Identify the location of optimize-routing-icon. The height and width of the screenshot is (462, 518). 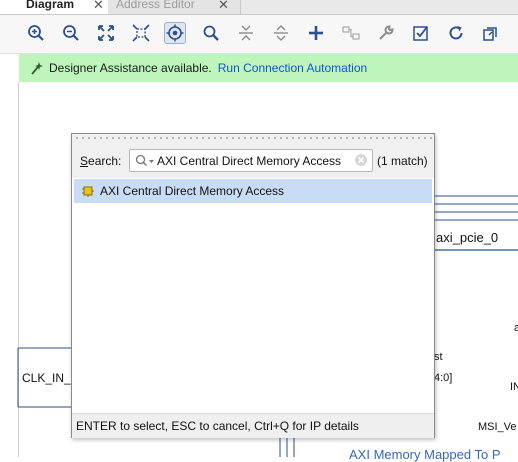
(490, 33).